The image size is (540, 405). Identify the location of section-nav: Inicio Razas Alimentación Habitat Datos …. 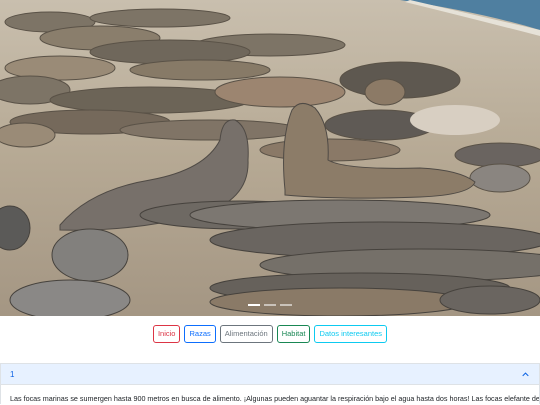
(270, 334).